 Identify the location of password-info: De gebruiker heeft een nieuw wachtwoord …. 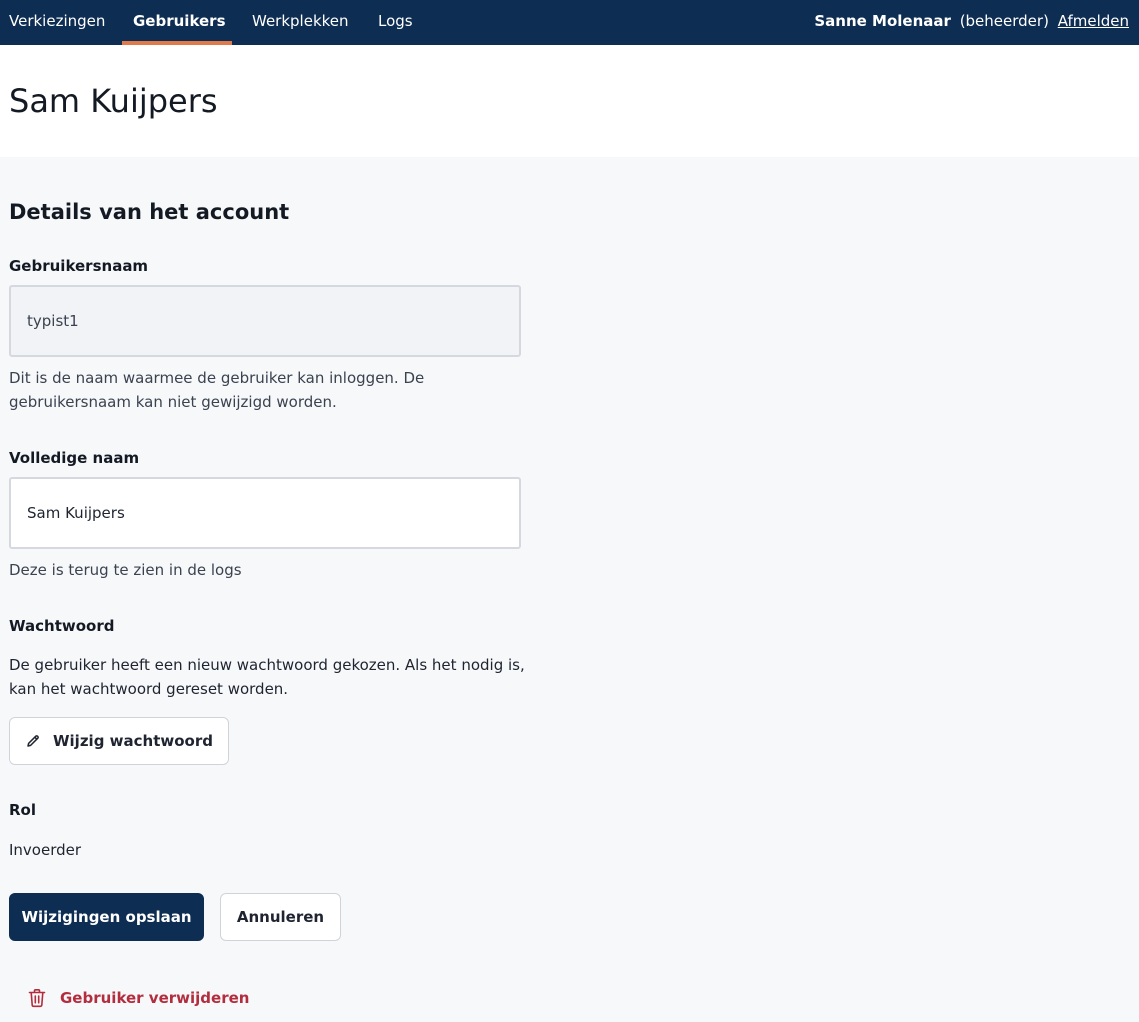
(267, 677).